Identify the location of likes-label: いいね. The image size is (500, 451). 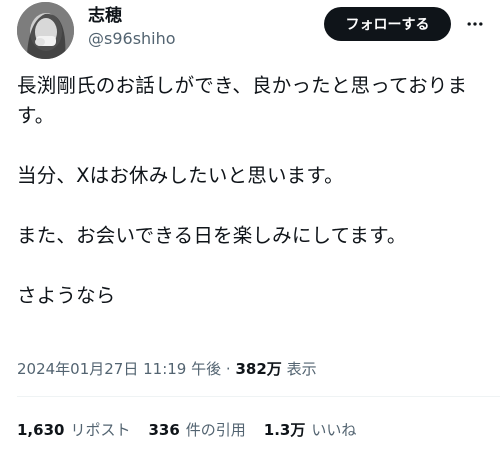
(334, 430).